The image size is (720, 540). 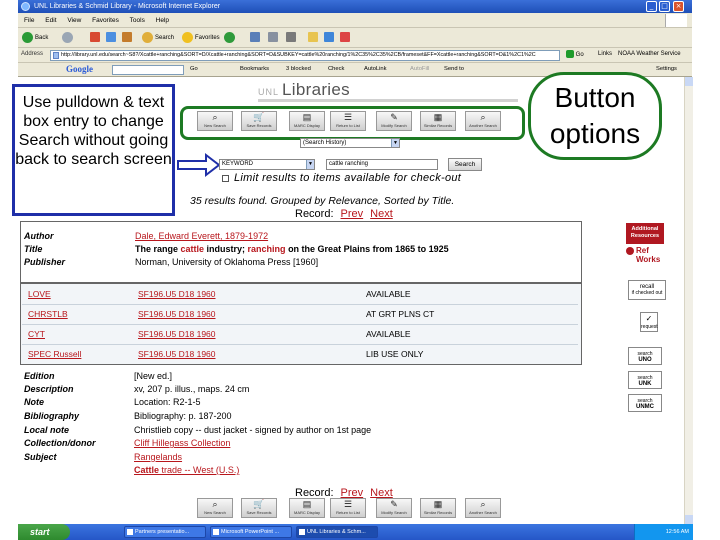 What do you see at coordinates (162, 20) in the screenshot?
I see `menu-help: Help` at bounding box center [162, 20].